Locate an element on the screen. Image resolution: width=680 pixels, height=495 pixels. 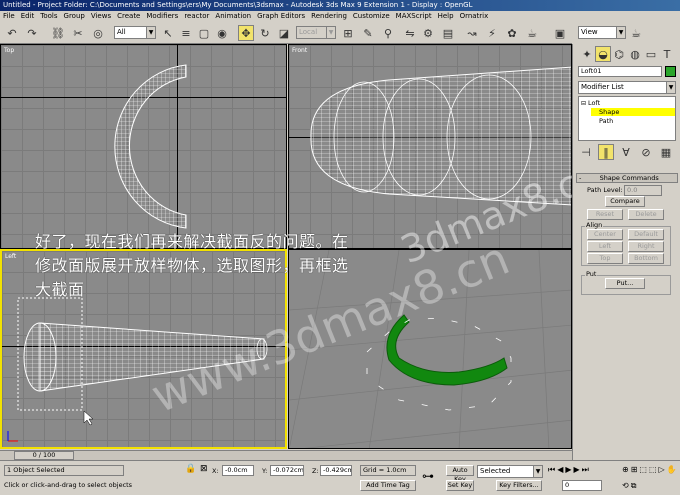
viewport-label: Left is located at coordinates (10, 256).